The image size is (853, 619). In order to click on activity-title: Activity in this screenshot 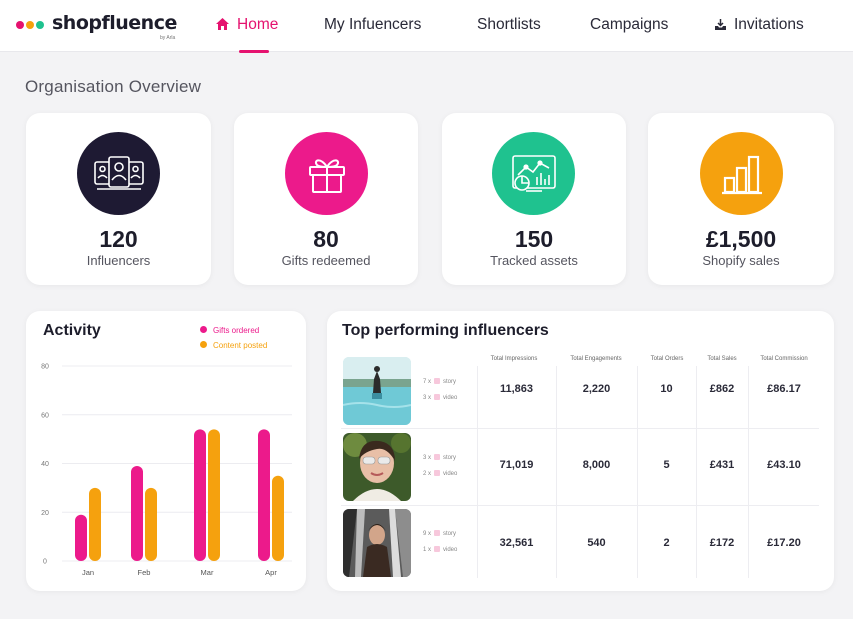, I will do `click(72, 330)`.